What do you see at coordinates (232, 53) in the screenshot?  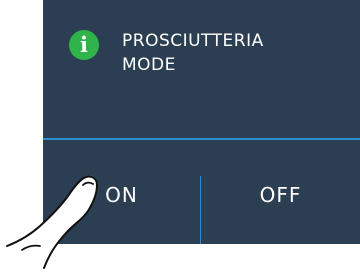 I see `panel-title: PROSCIUTTERIA MODE` at bounding box center [232, 53].